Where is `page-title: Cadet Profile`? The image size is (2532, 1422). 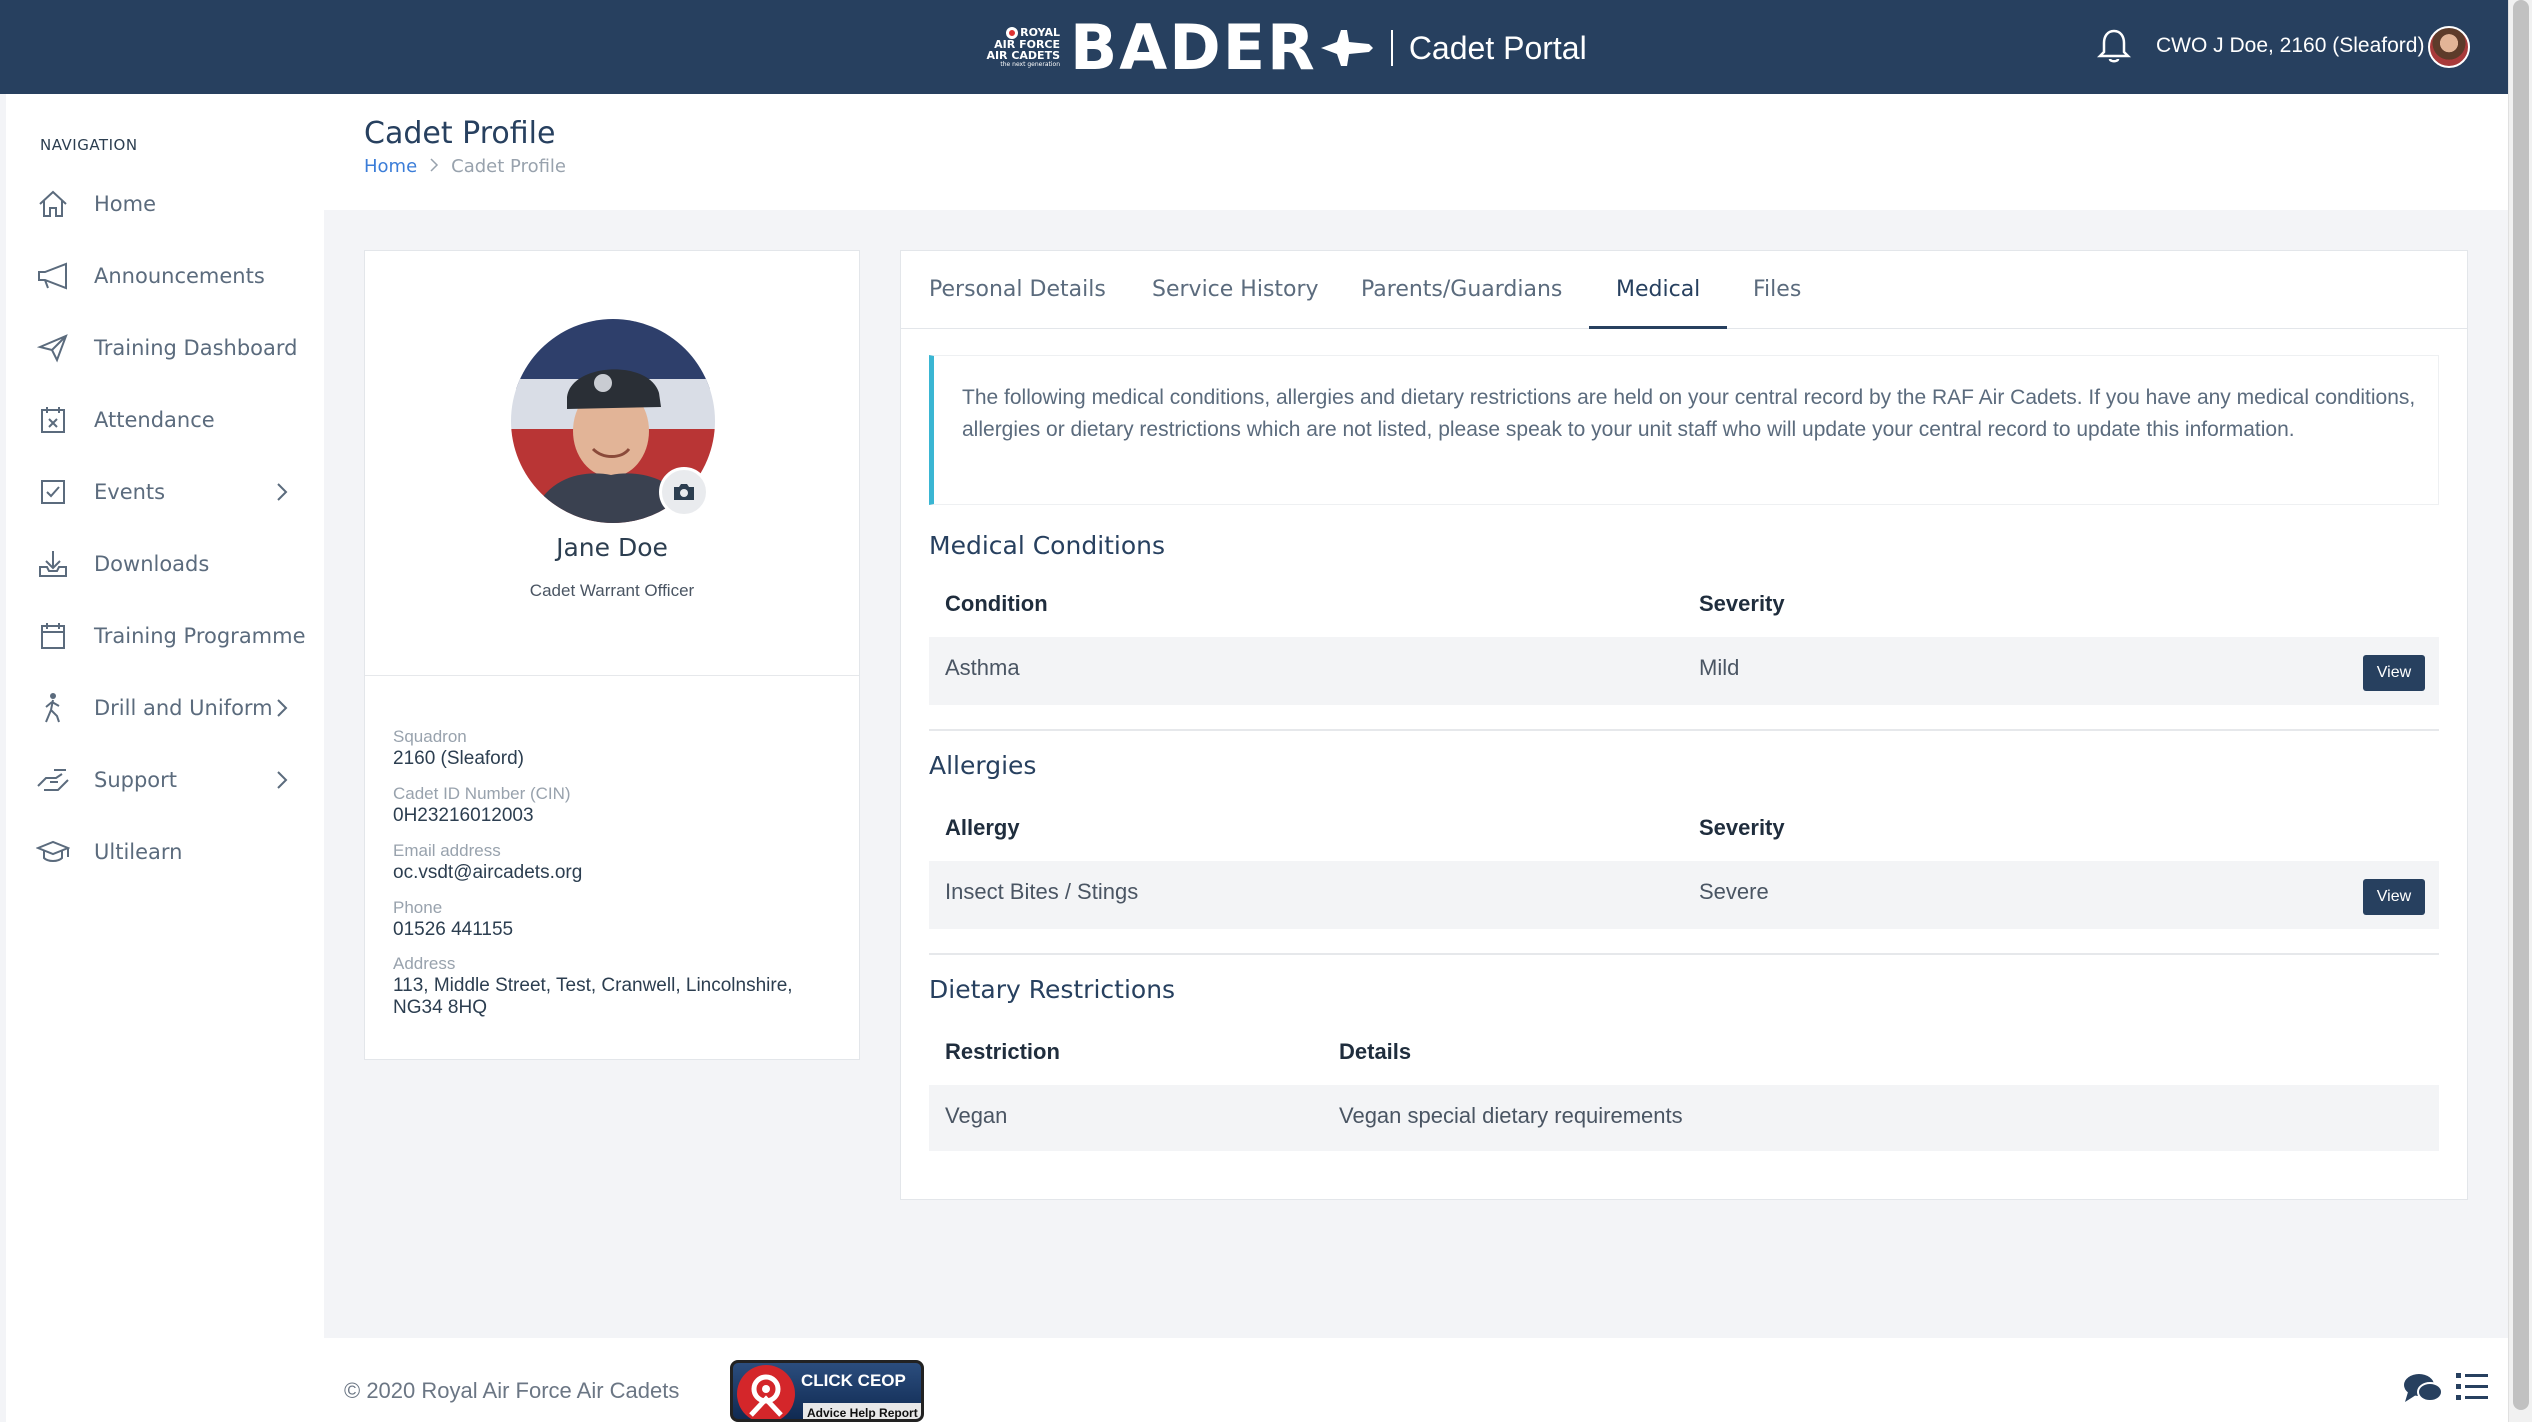
page-title: Cadet Profile is located at coordinates (460, 133).